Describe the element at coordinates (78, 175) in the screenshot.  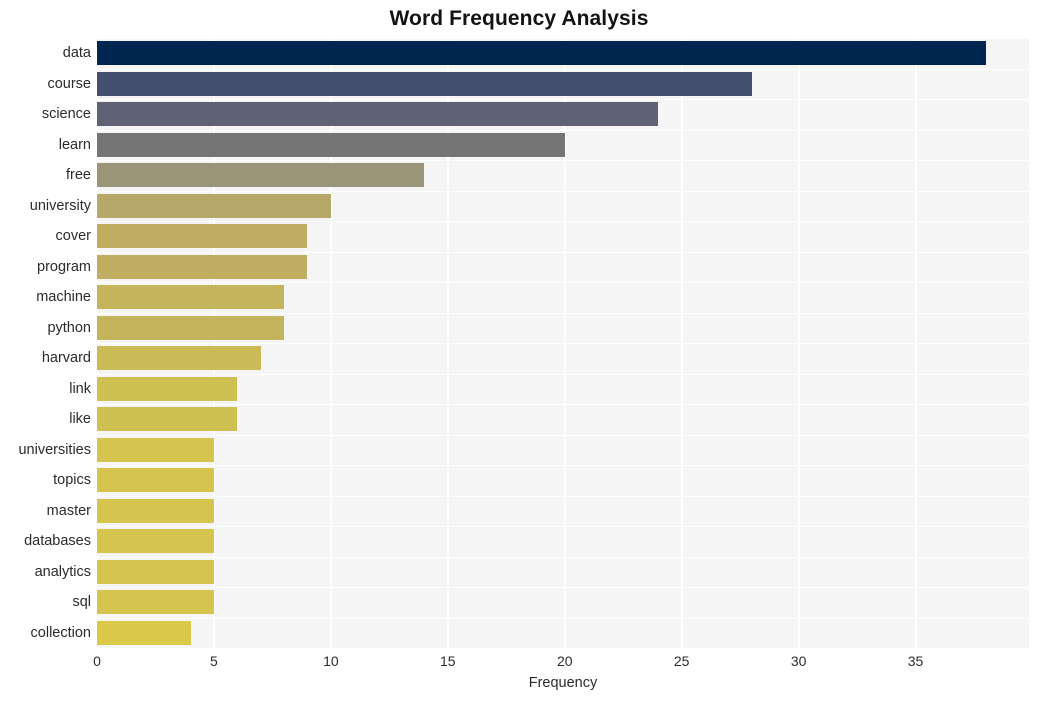
I see `y-tick-label-free: free` at that location.